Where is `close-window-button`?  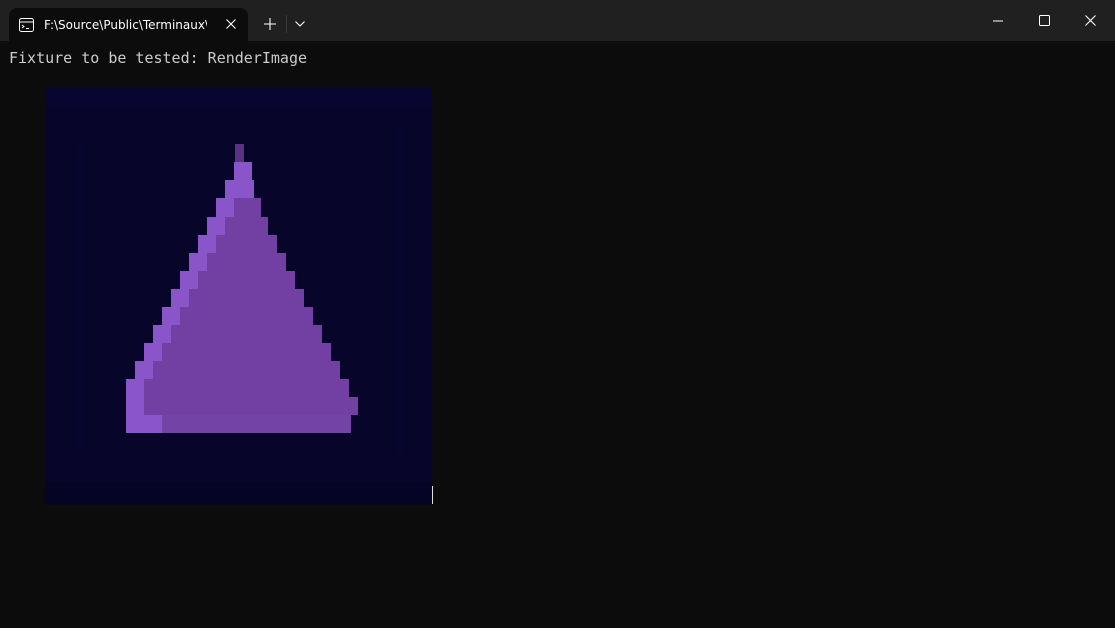 close-window-button is located at coordinates (1090, 20).